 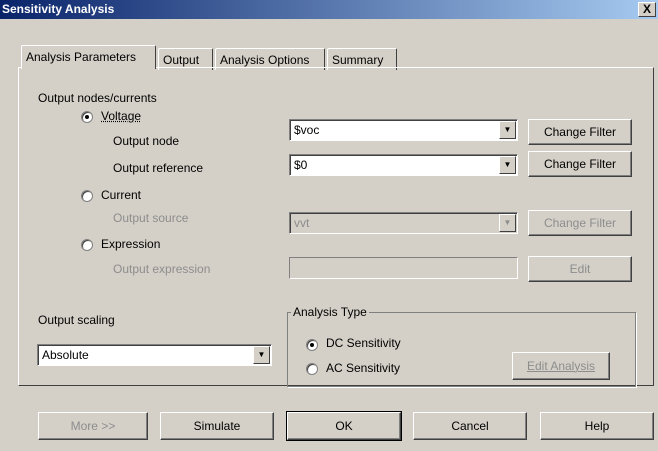 What do you see at coordinates (81, 57) in the screenshot?
I see `tab-label: Analysis Parameters` at bounding box center [81, 57].